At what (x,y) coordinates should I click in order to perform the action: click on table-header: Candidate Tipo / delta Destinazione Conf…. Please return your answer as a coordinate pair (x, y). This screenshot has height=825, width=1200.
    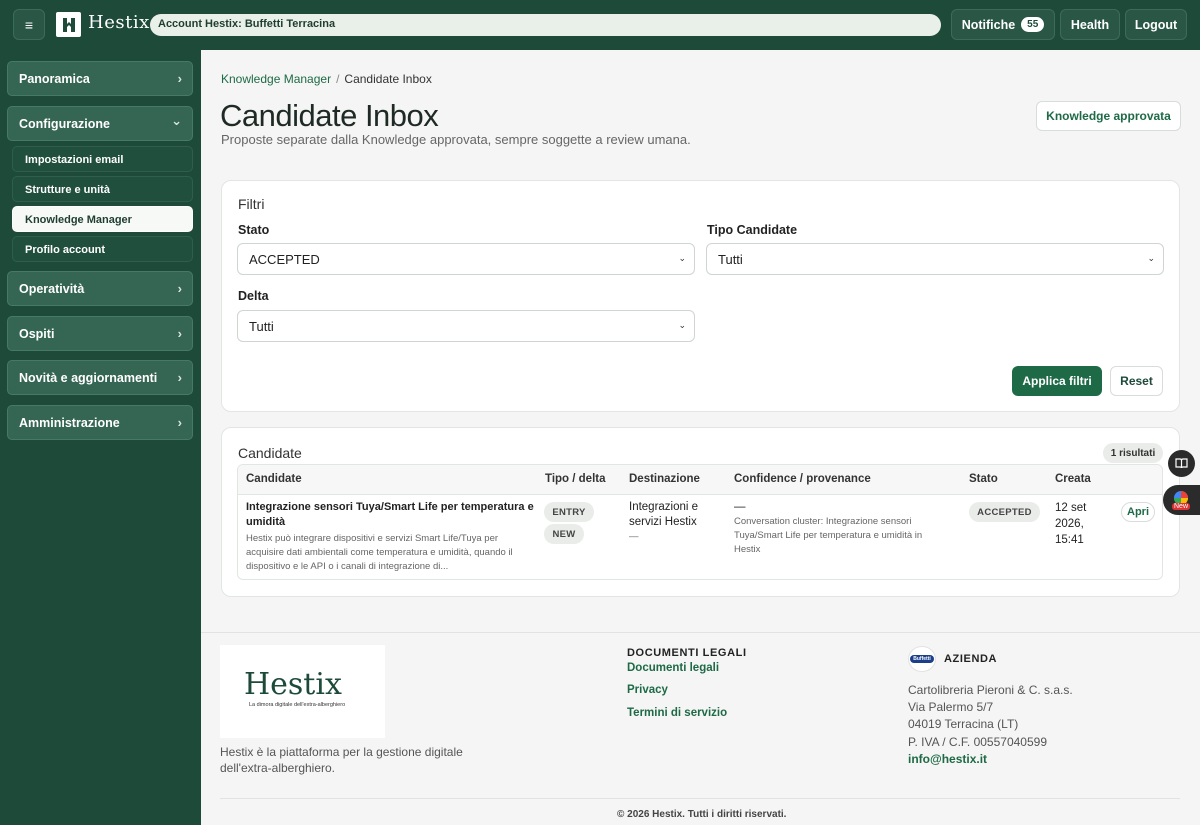
    Looking at the image, I should click on (700, 480).